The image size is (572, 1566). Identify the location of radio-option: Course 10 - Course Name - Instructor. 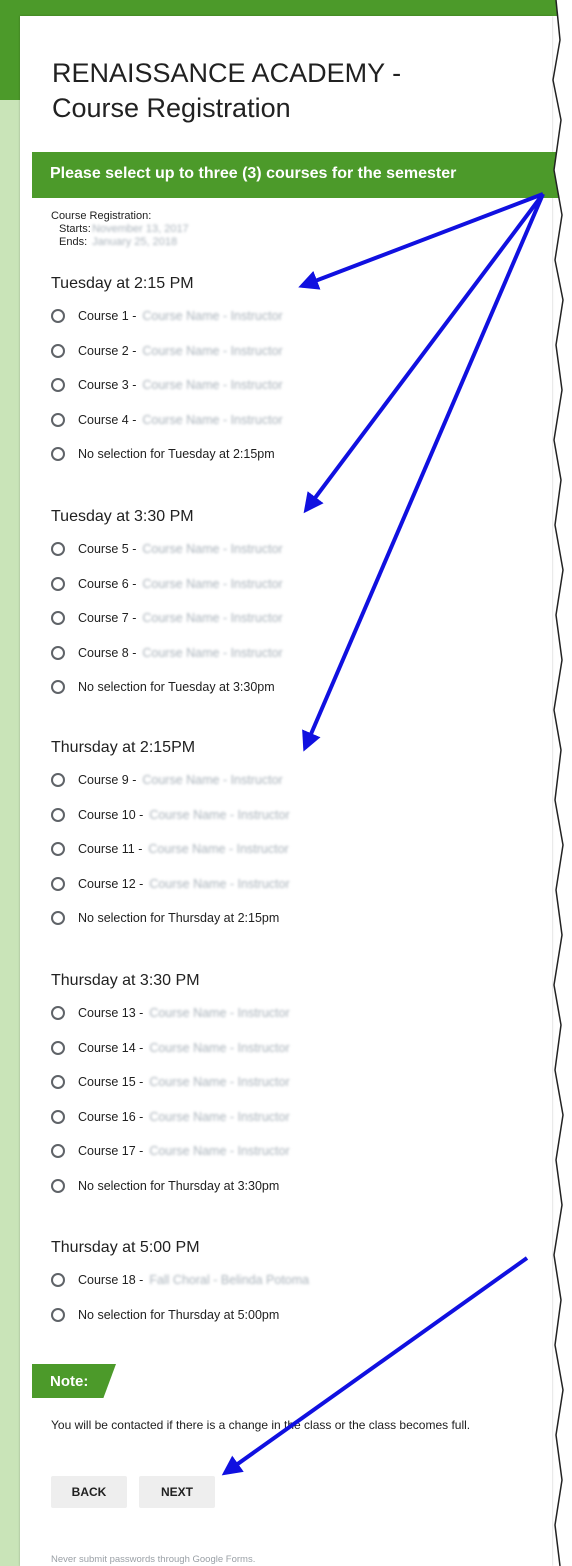
(170, 815).